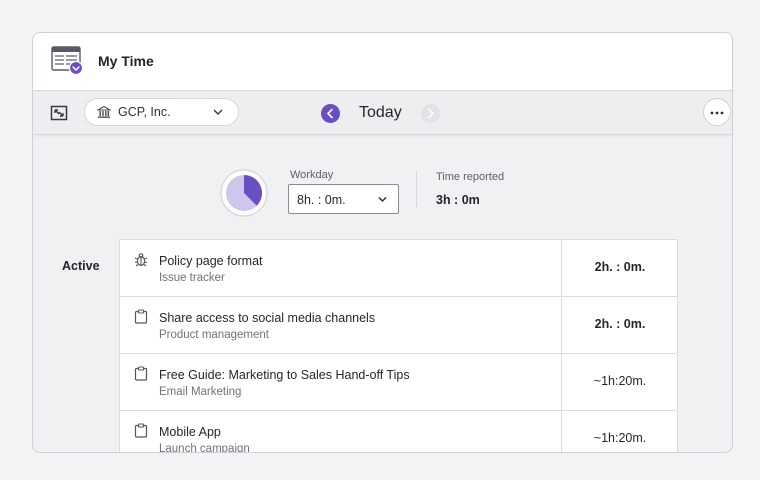 This screenshot has width=760, height=480. What do you see at coordinates (144, 112) in the screenshot?
I see `company-select-value: GCP, Inc.` at bounding box center [144, 112].